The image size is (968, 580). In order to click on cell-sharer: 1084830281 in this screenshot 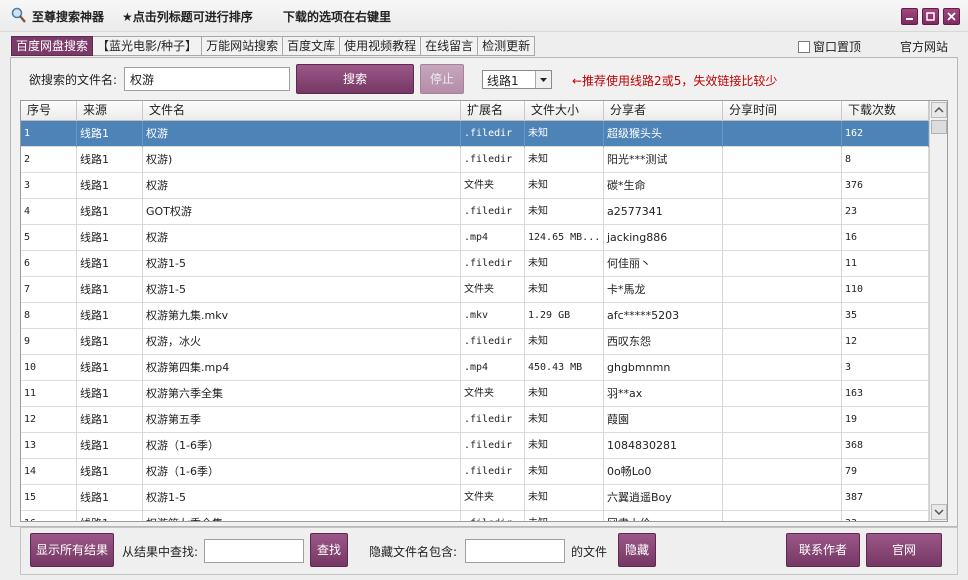, I will do `click(663, 446)`.